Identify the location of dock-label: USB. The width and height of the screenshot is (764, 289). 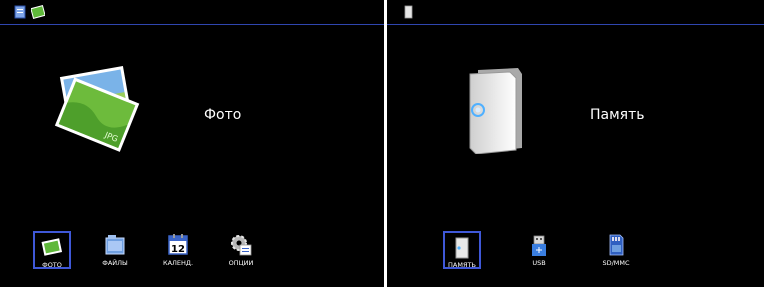
(539, 263).